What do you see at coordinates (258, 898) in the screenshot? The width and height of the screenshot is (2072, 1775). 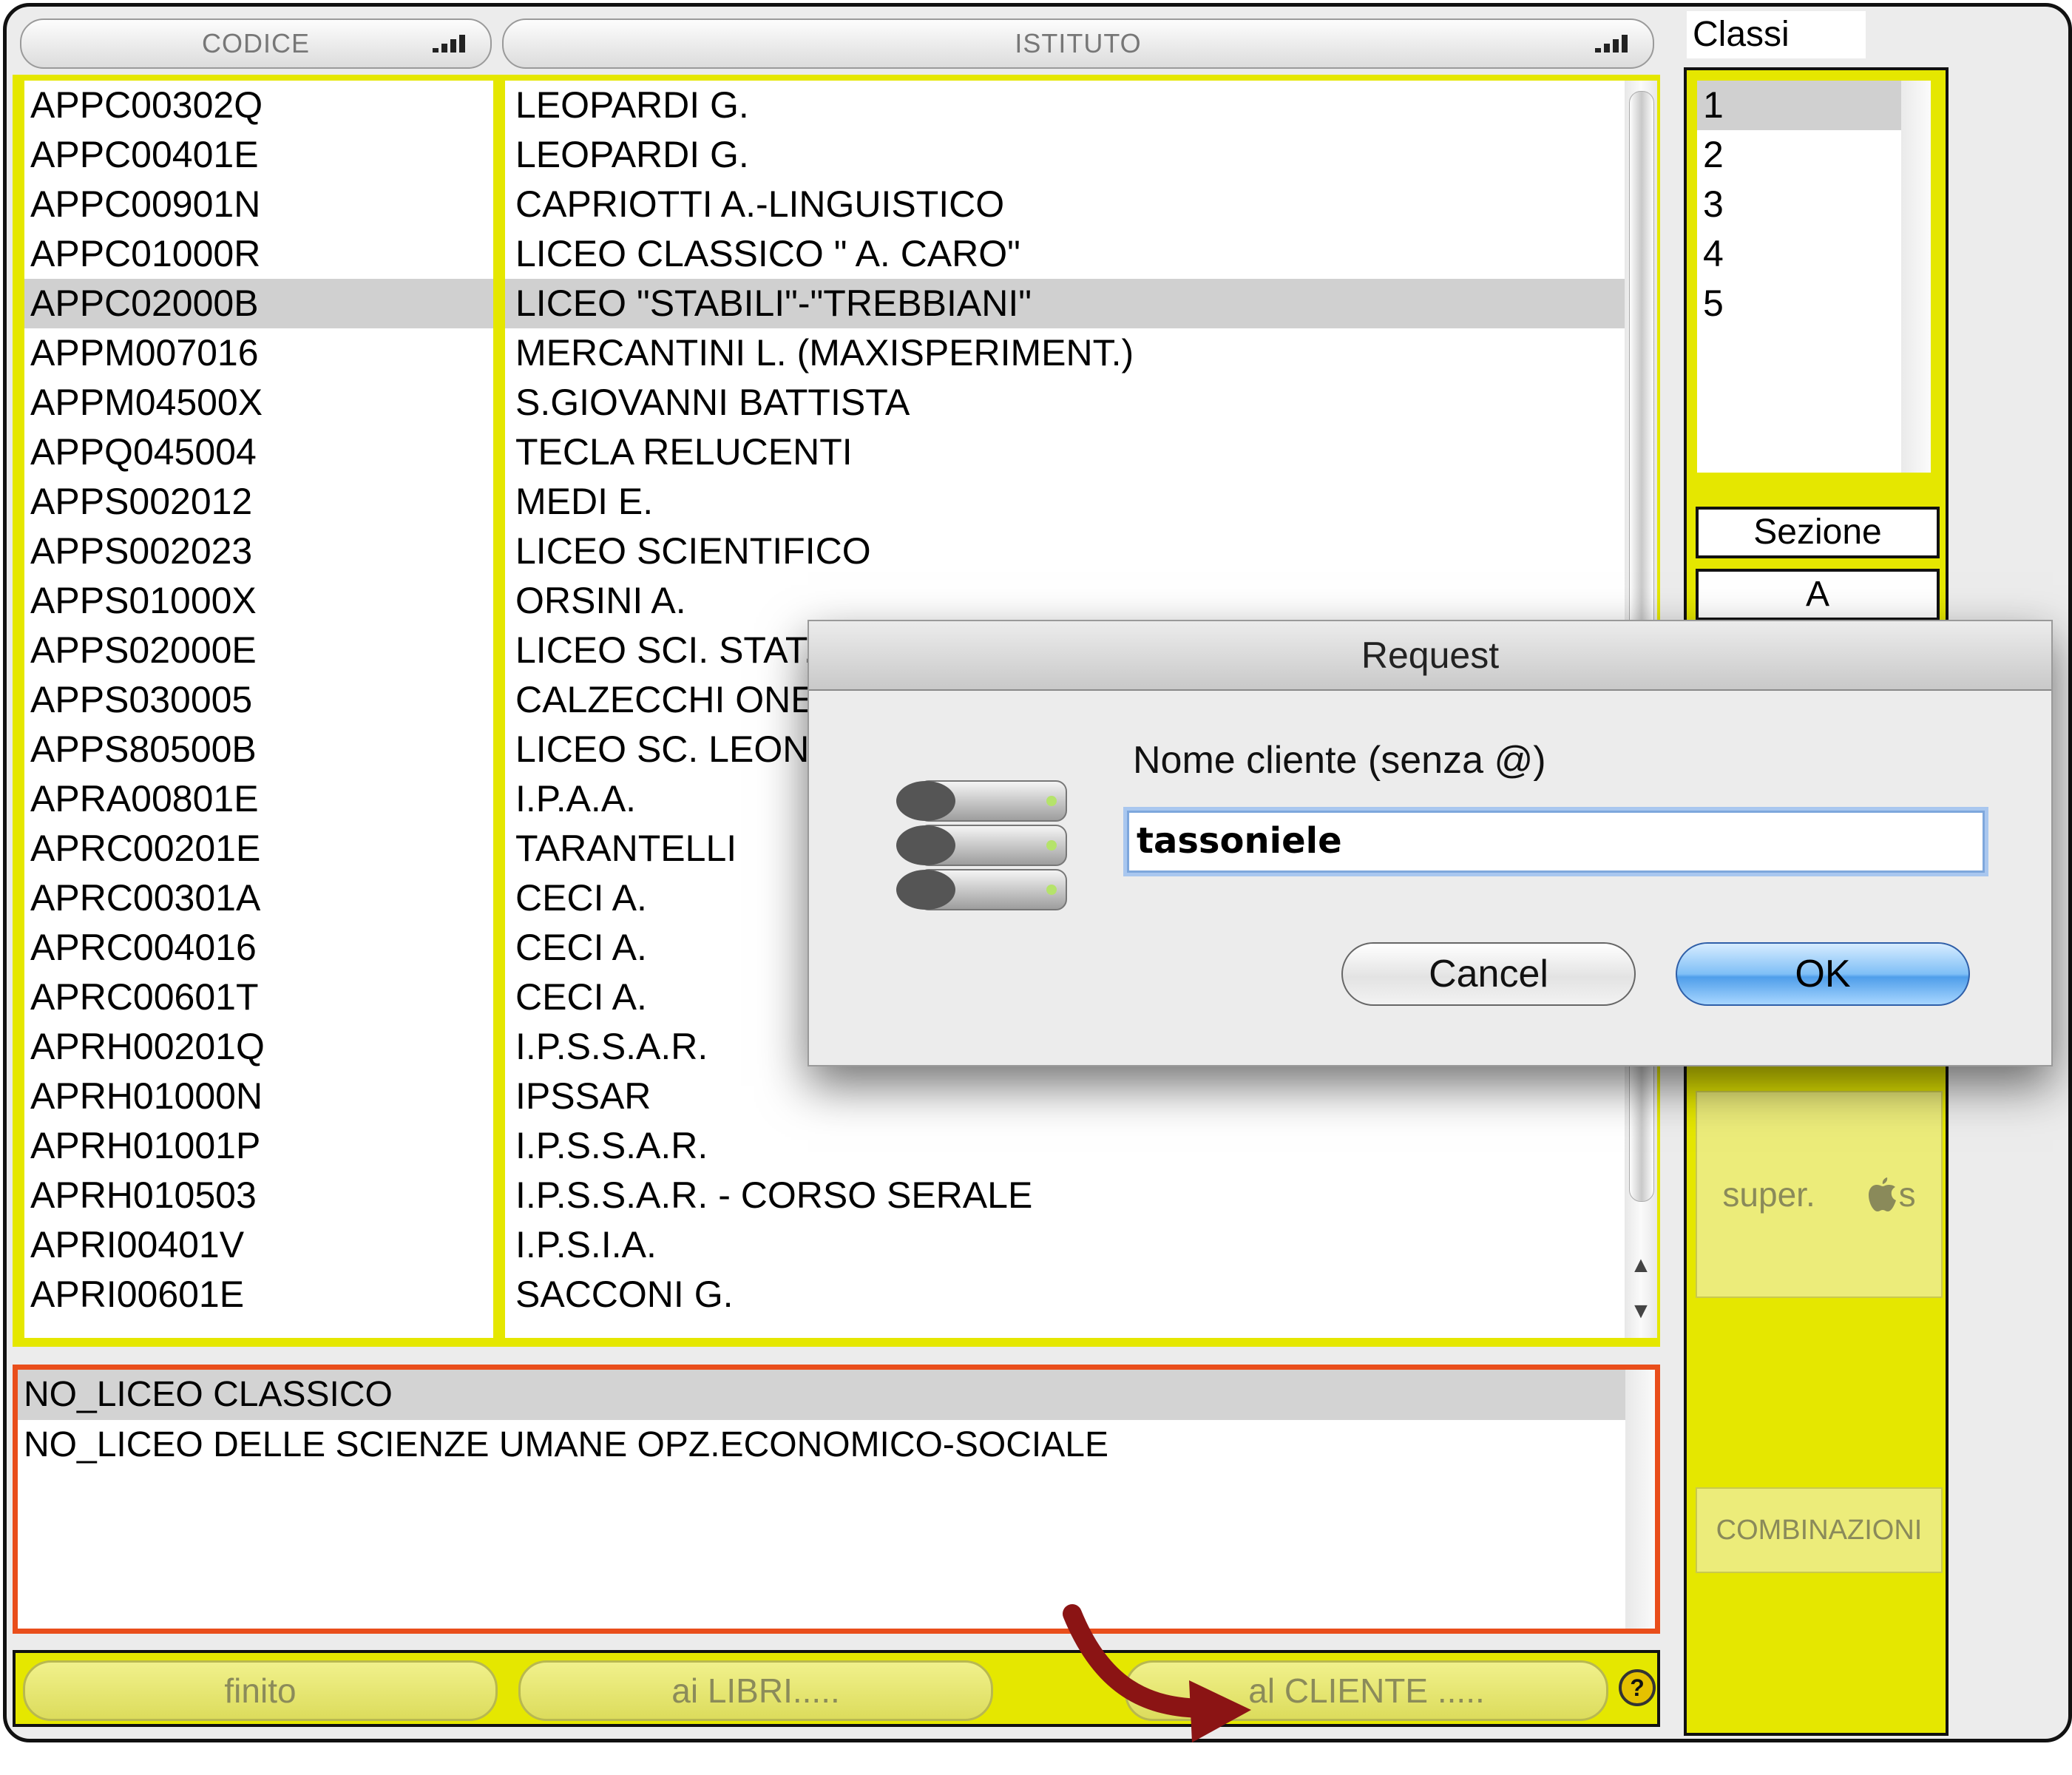 I see `list-row-code: APRC00301A` at bounding box center [258, 898].